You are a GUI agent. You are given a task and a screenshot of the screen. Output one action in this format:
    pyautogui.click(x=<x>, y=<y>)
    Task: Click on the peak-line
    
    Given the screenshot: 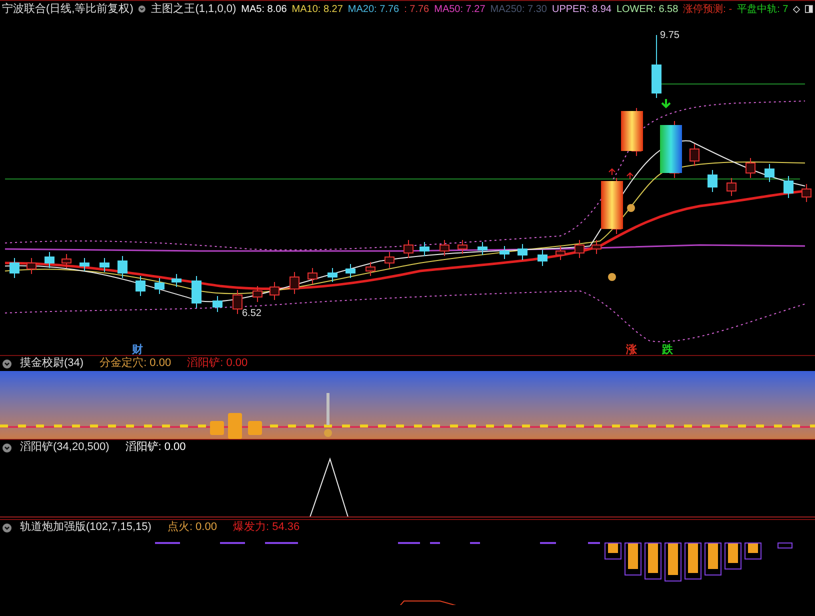 What is the action you would take?
    pyautogui.click(x=329, y=487)
    